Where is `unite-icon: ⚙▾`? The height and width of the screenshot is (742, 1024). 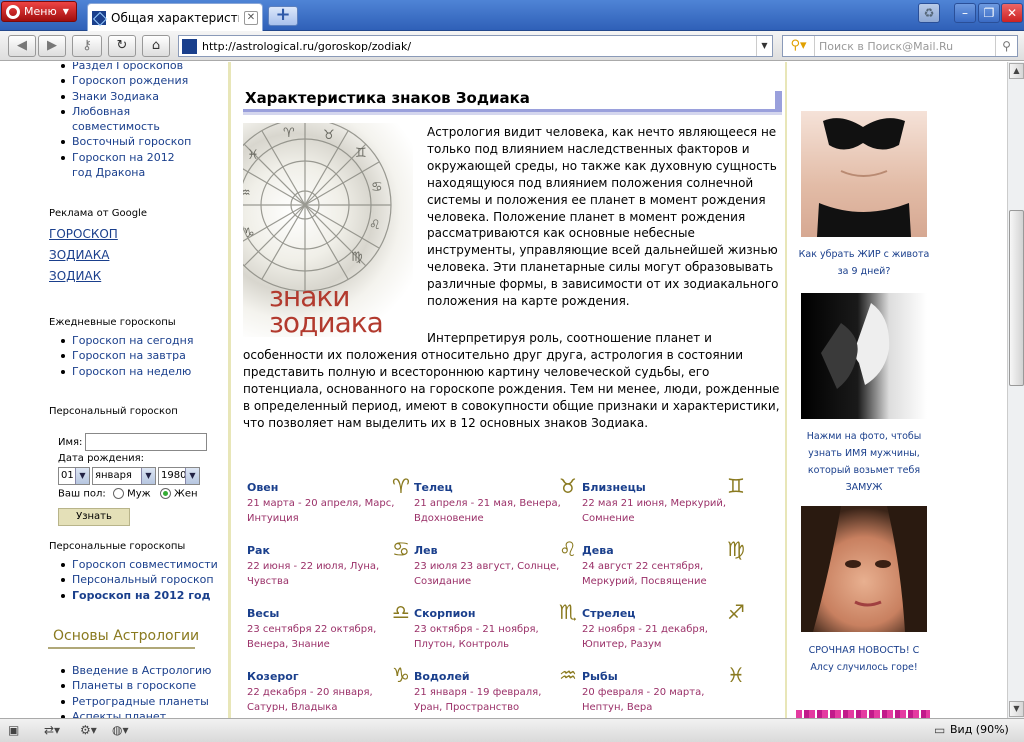
unite-icon: ⚙▾ is located at coordinates (88, 730).